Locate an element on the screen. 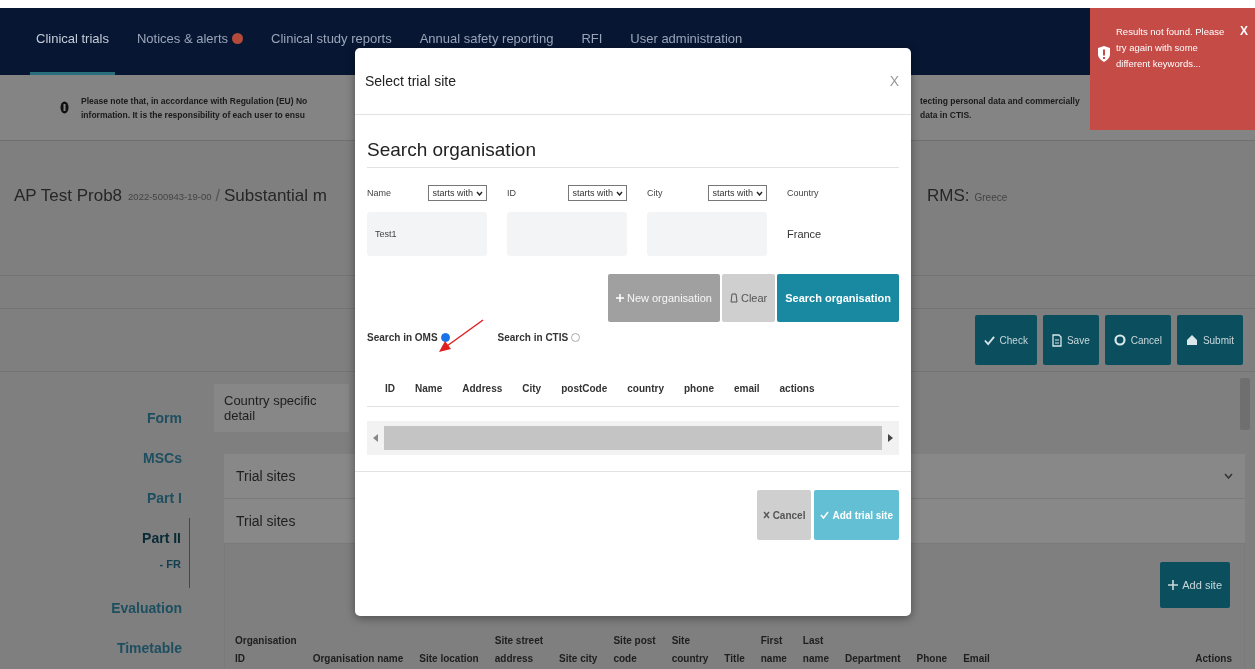  section-title: Search organisation is located at coordinates (633, 141).